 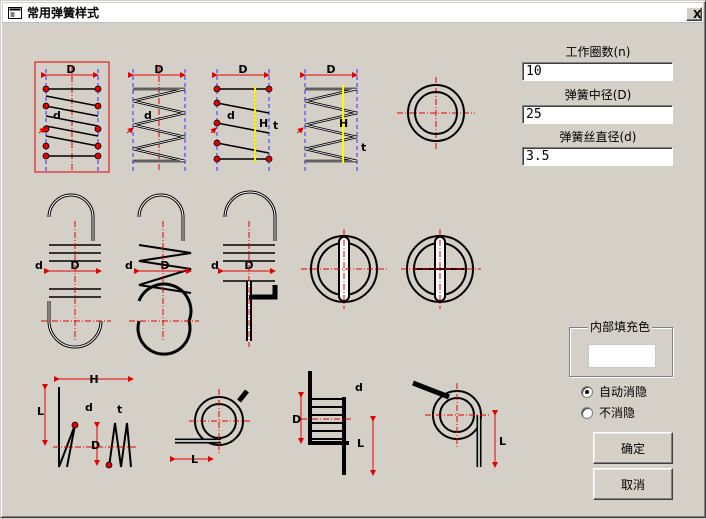 What do you see at coordinates (156, 117) in the screenshot?
I see `spring-style-2-compression: D d` at bounding box center [156, 117].